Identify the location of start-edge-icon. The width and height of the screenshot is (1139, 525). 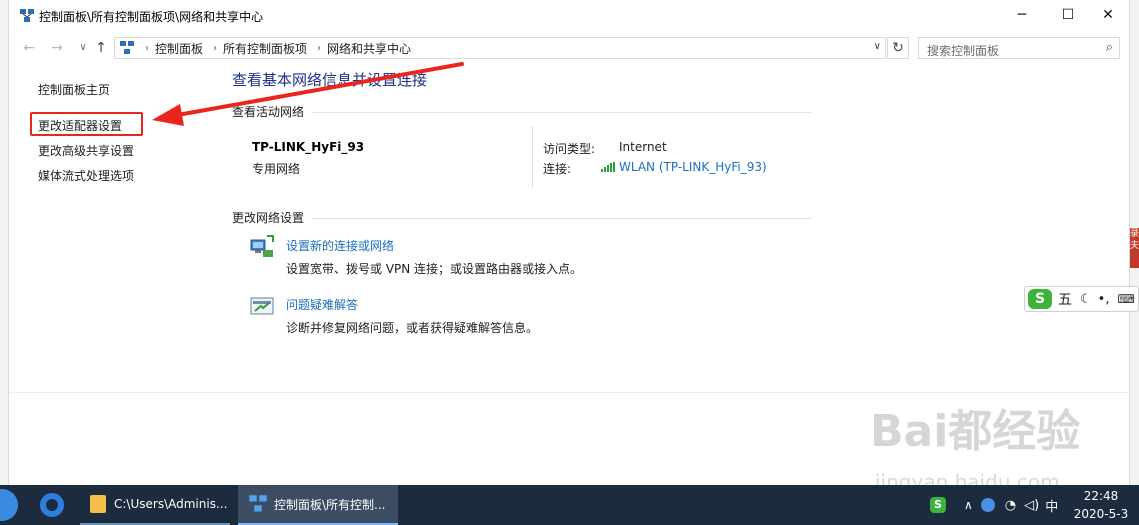
(9, 505).